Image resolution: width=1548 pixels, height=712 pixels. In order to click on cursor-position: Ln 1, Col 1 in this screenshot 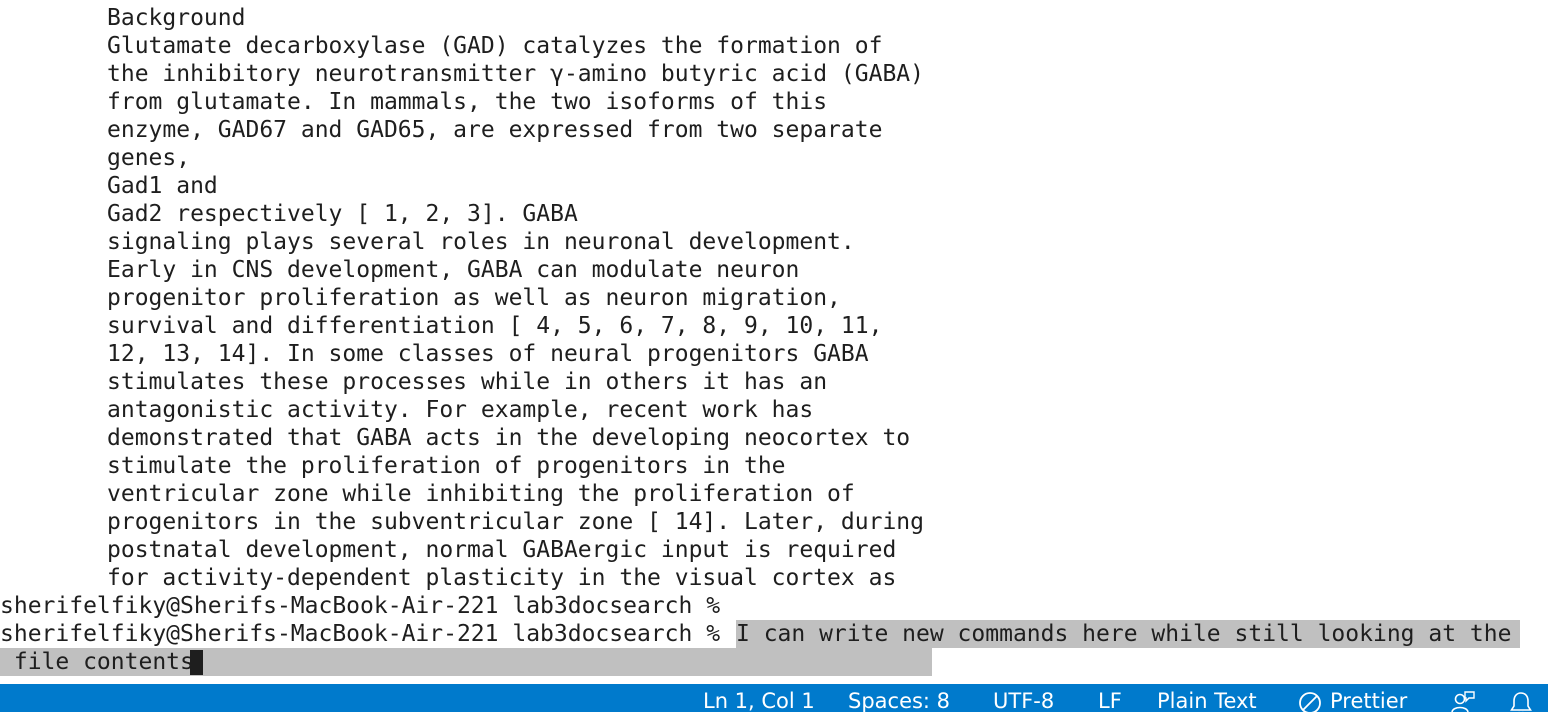, I will do `click(759, 698)`.